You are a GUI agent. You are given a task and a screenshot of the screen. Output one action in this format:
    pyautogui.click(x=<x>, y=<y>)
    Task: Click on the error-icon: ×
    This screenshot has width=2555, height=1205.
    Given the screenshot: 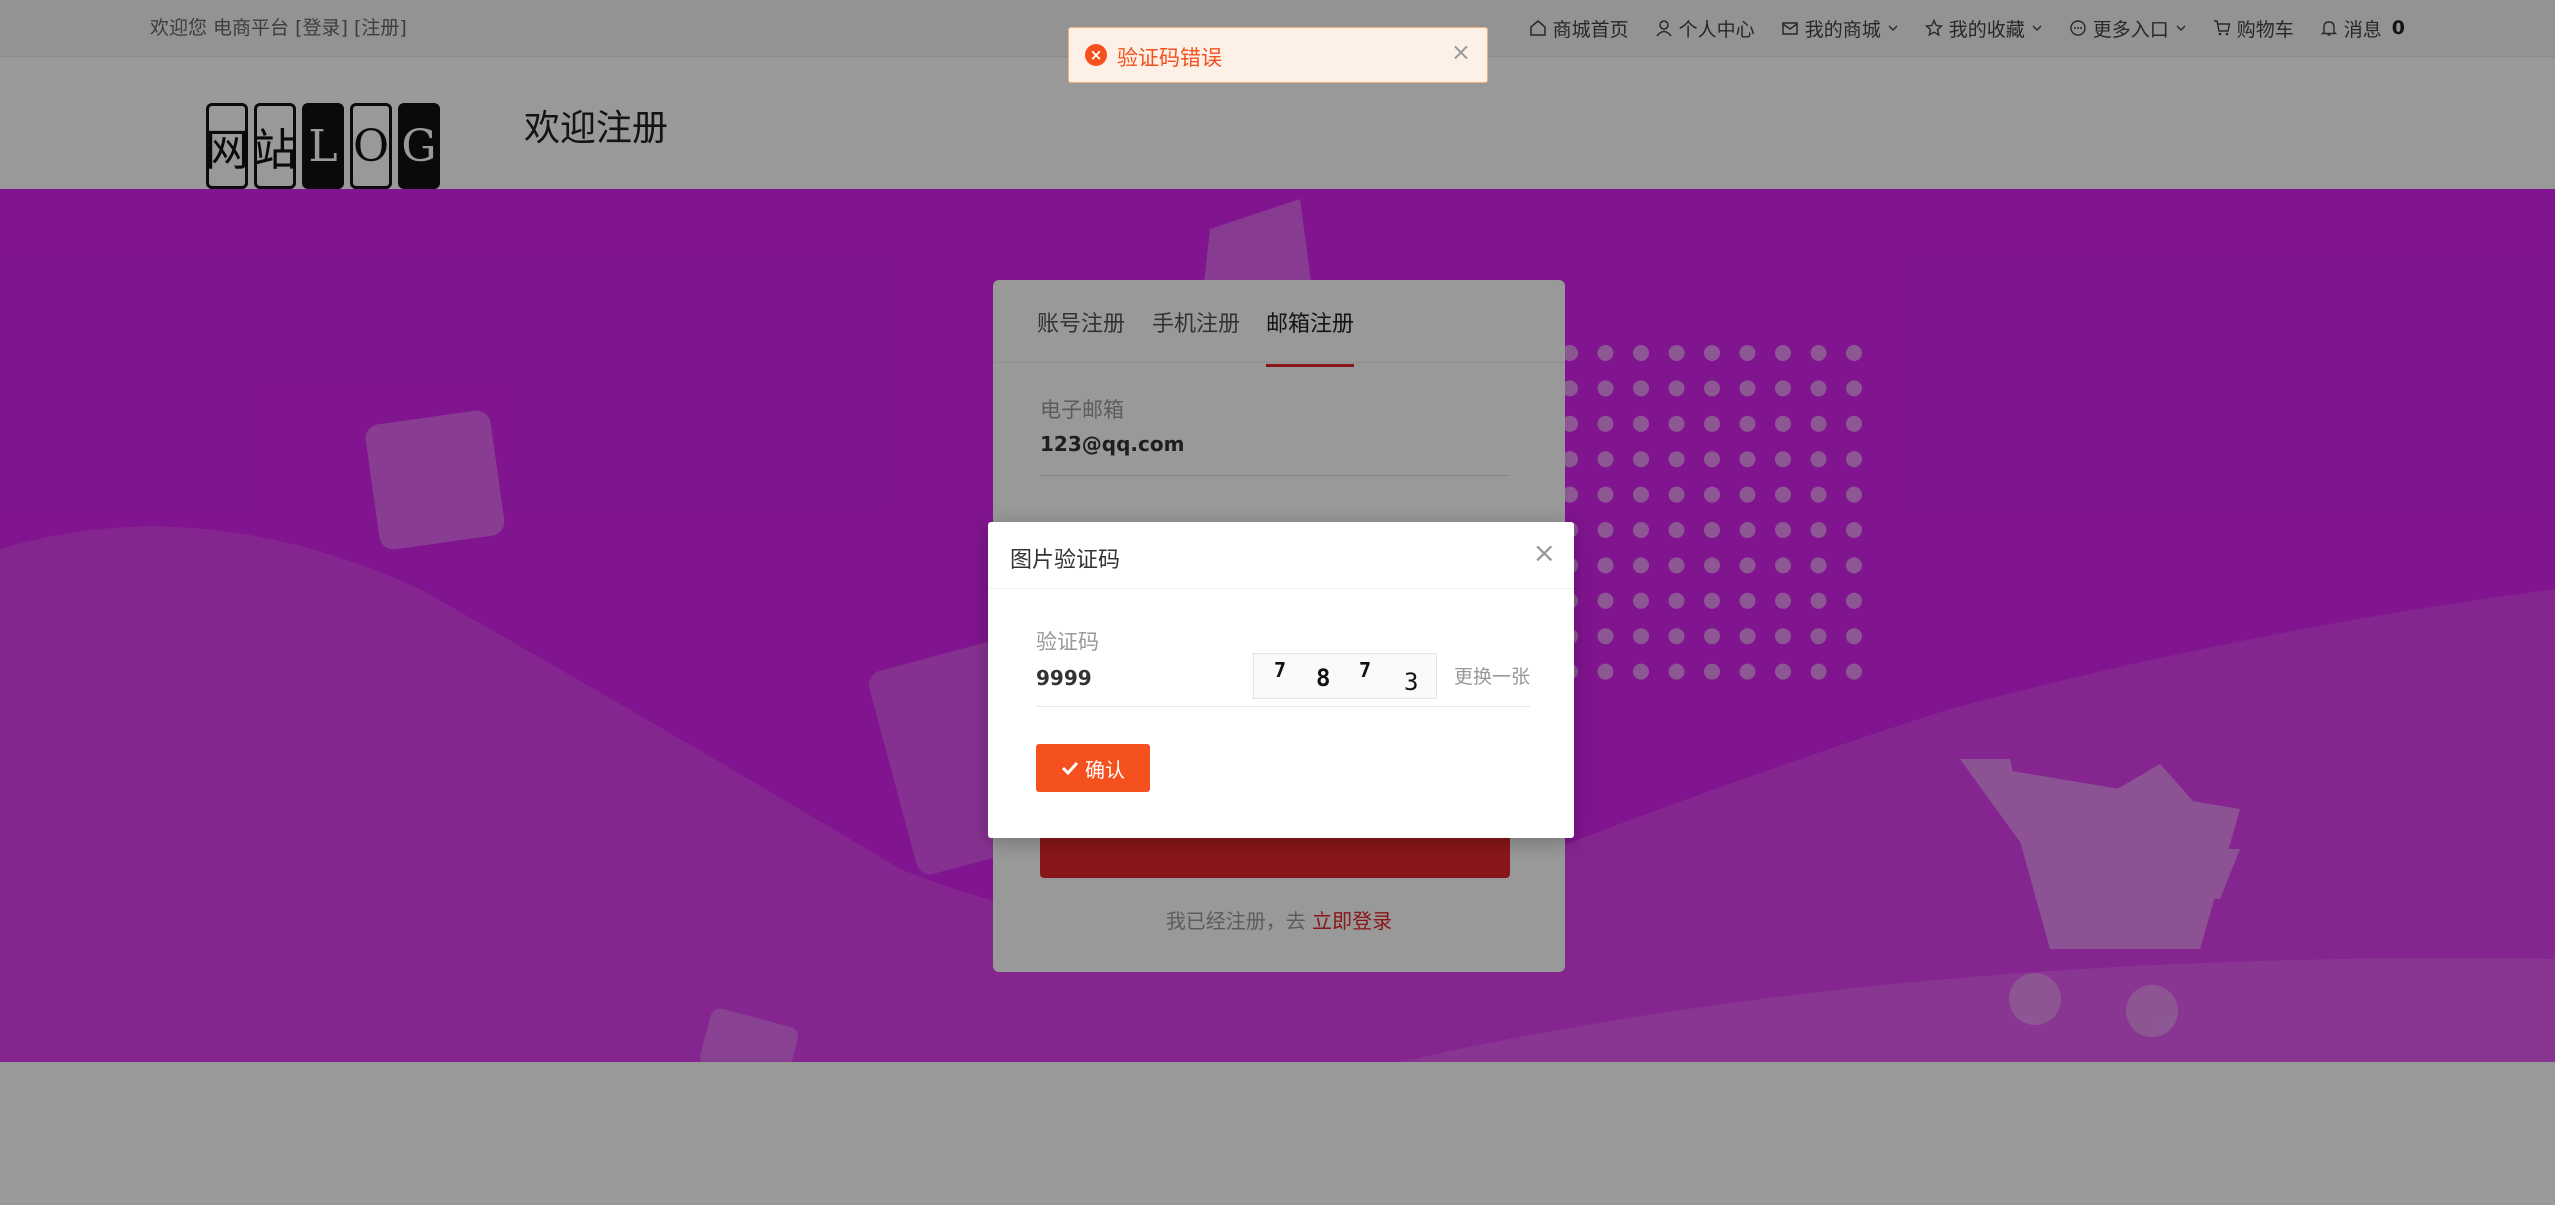 What is the action you would take?
    pyautogui.click(x=1096, y=55)
    